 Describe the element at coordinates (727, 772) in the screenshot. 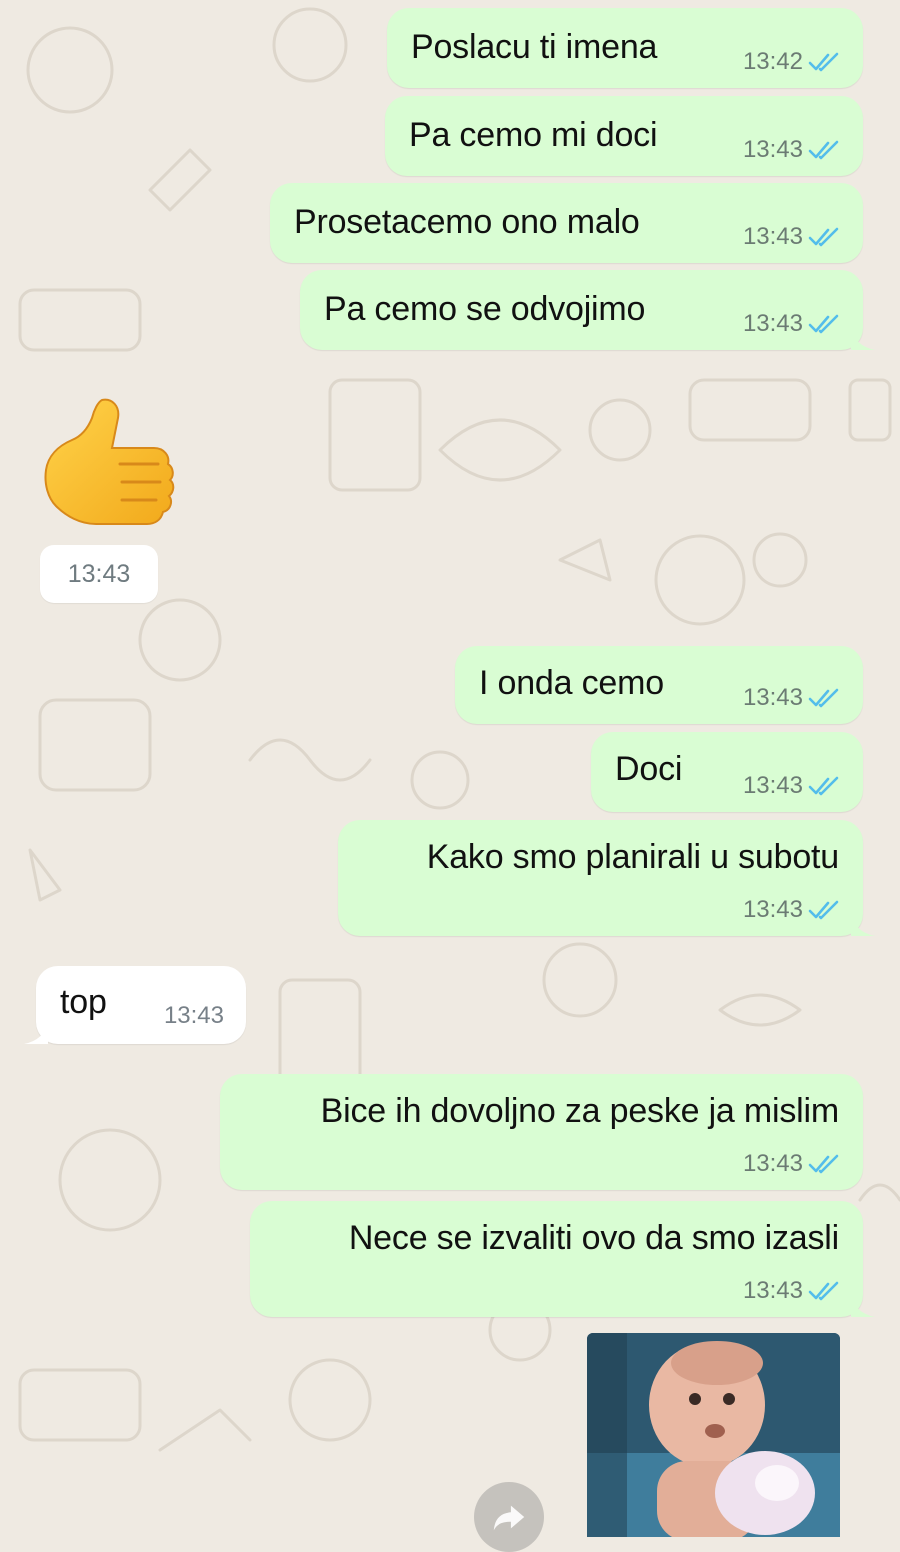

I see `outgoing-message: Doci 13:43` at that location.